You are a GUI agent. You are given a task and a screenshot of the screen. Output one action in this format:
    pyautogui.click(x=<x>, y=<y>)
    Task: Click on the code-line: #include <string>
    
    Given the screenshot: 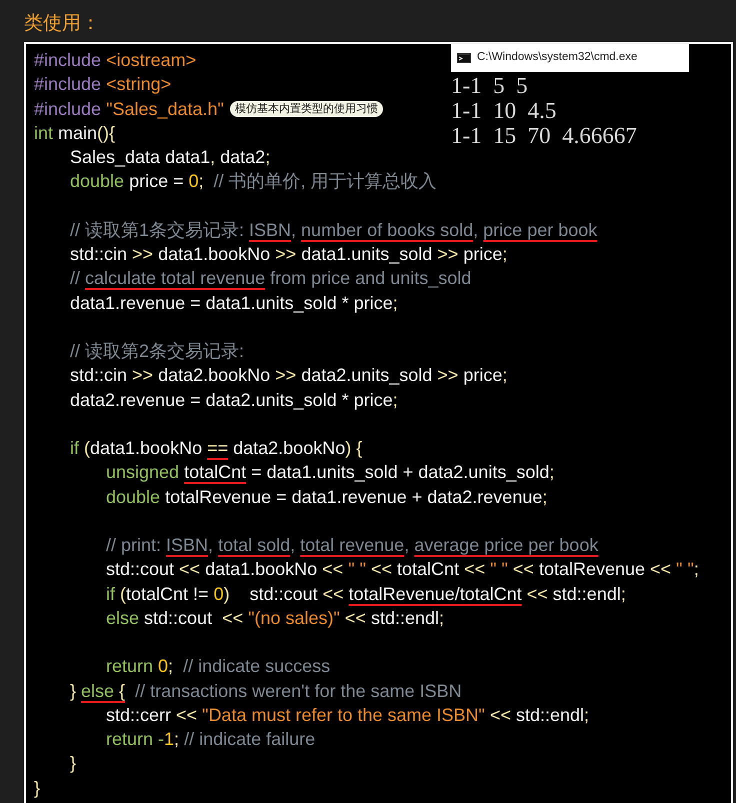 What is the action you would take?
    pyautogui.click(x=103, y=84)
    